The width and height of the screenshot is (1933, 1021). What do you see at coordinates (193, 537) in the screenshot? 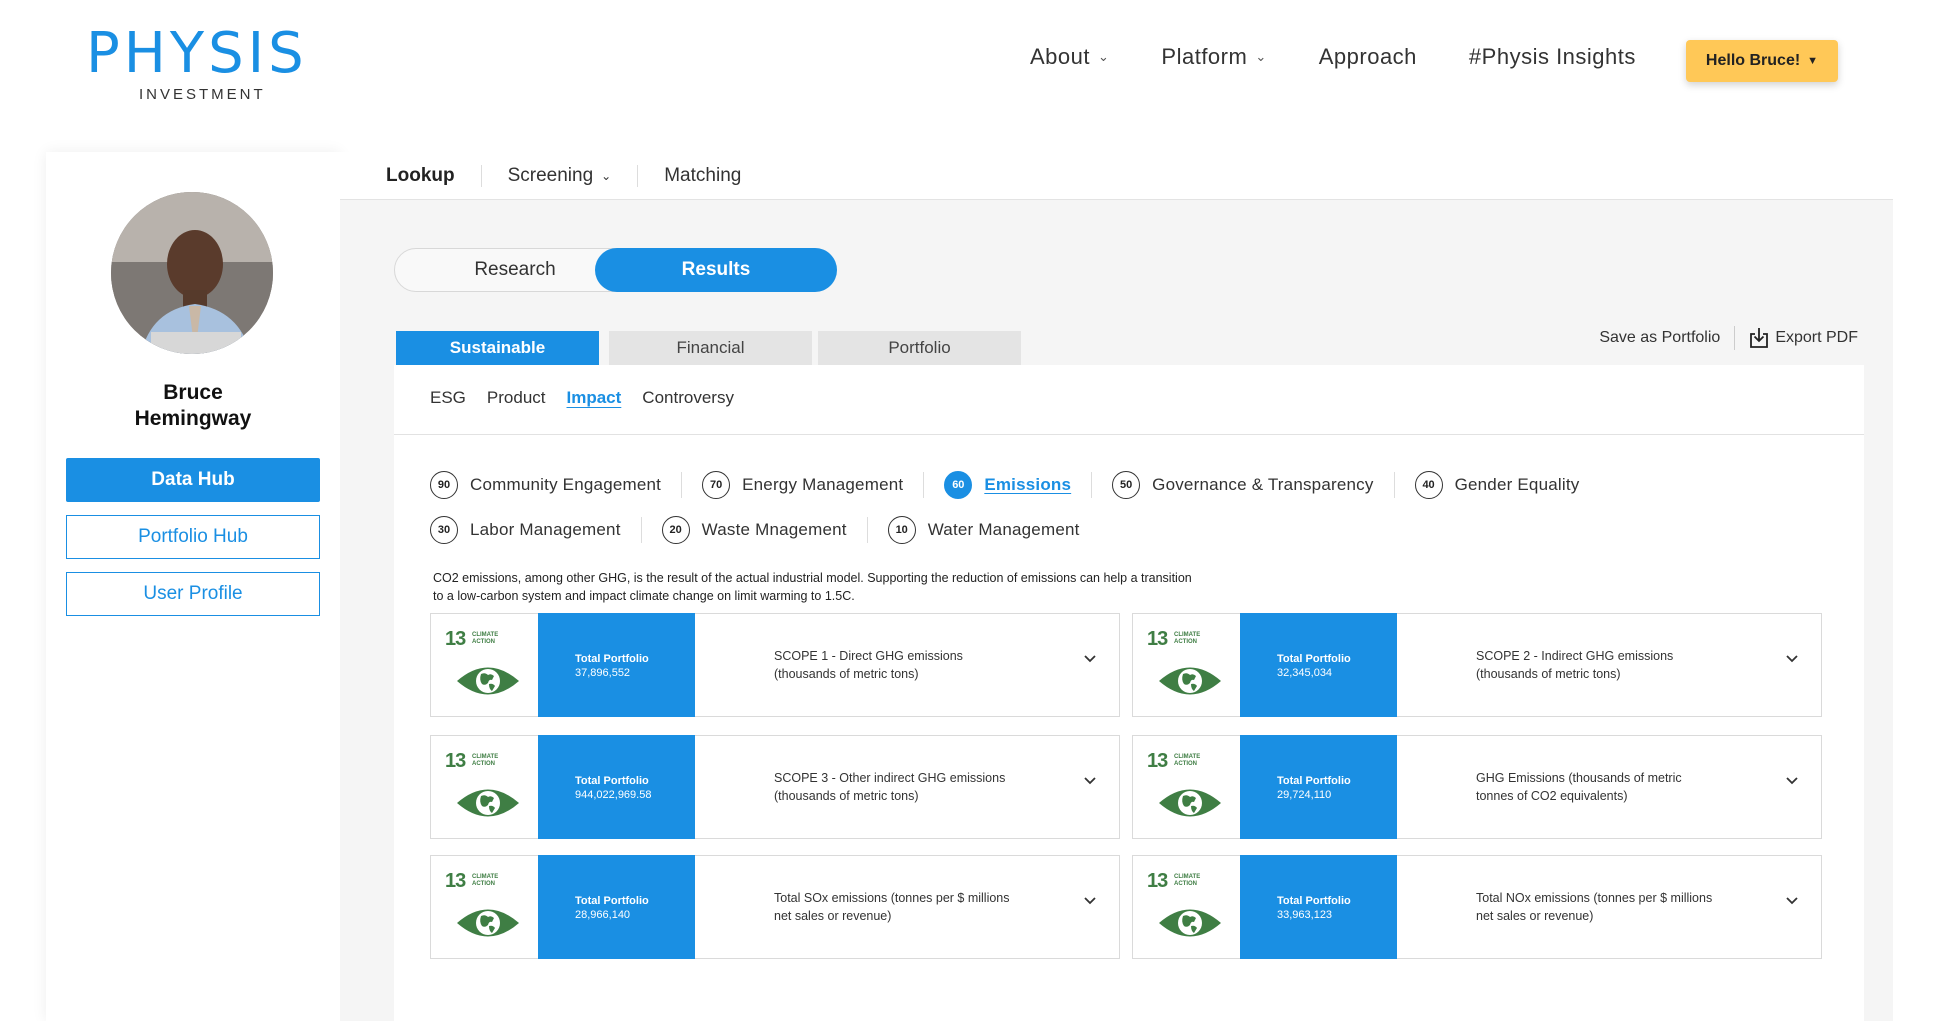
I see `portfolio-hub-button: Portfolio Hub` at bounding box center [193, 537].